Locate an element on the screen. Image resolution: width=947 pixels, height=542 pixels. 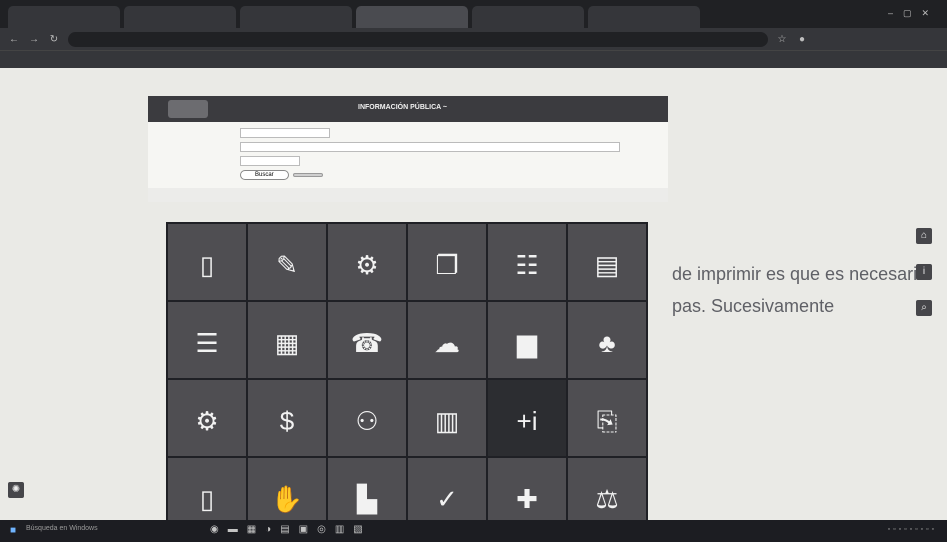
profile-icon: ● is located at coordinates (802, 39).